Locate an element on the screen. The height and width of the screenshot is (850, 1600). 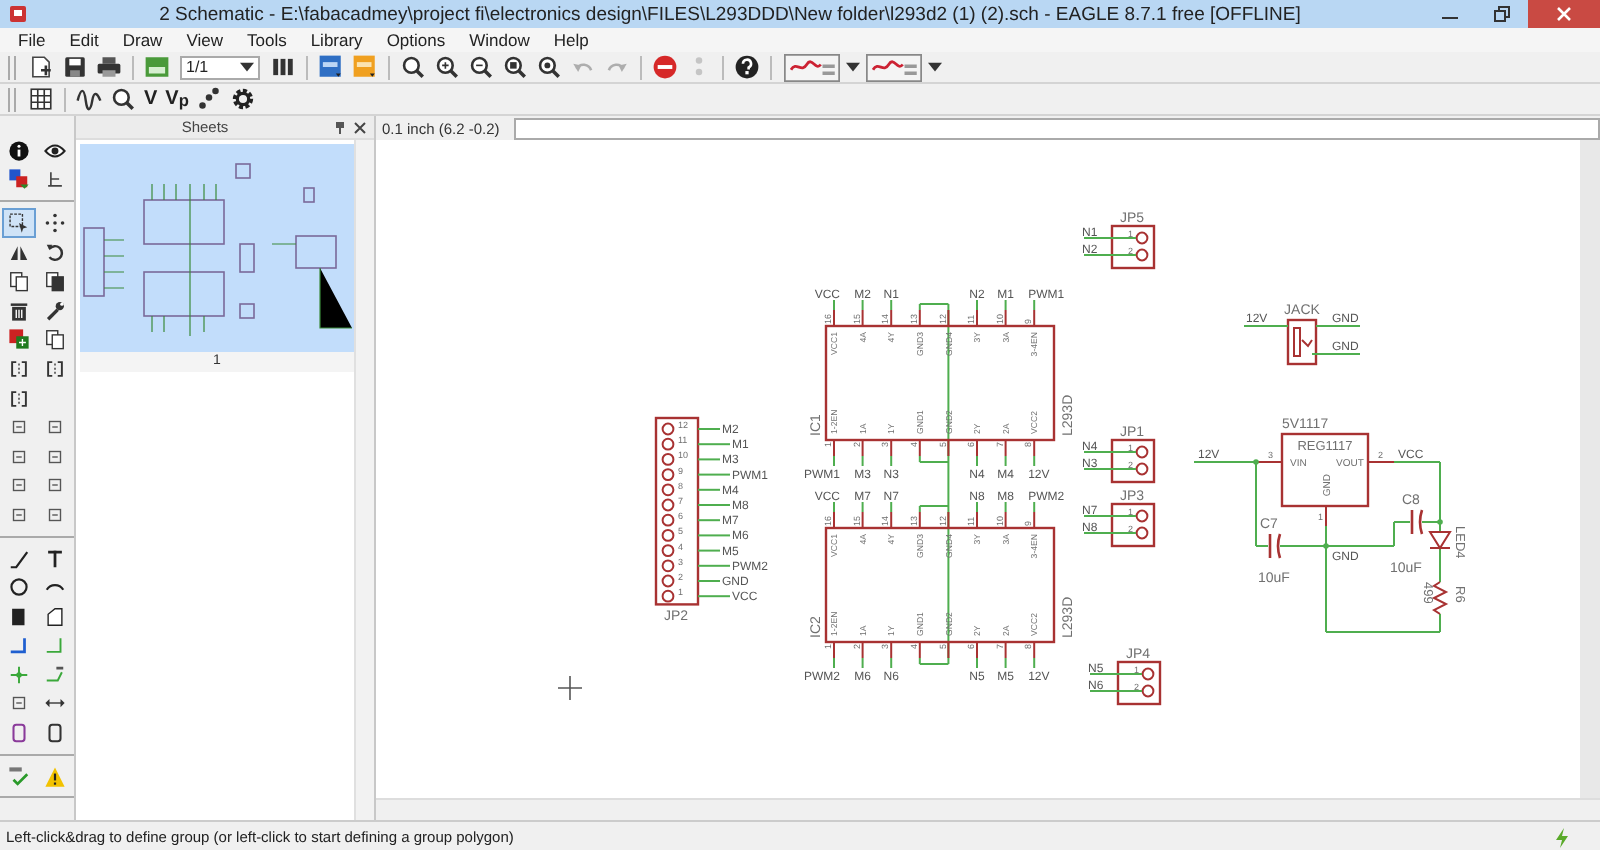
menu-item: View is located at coordinates (204, 40).